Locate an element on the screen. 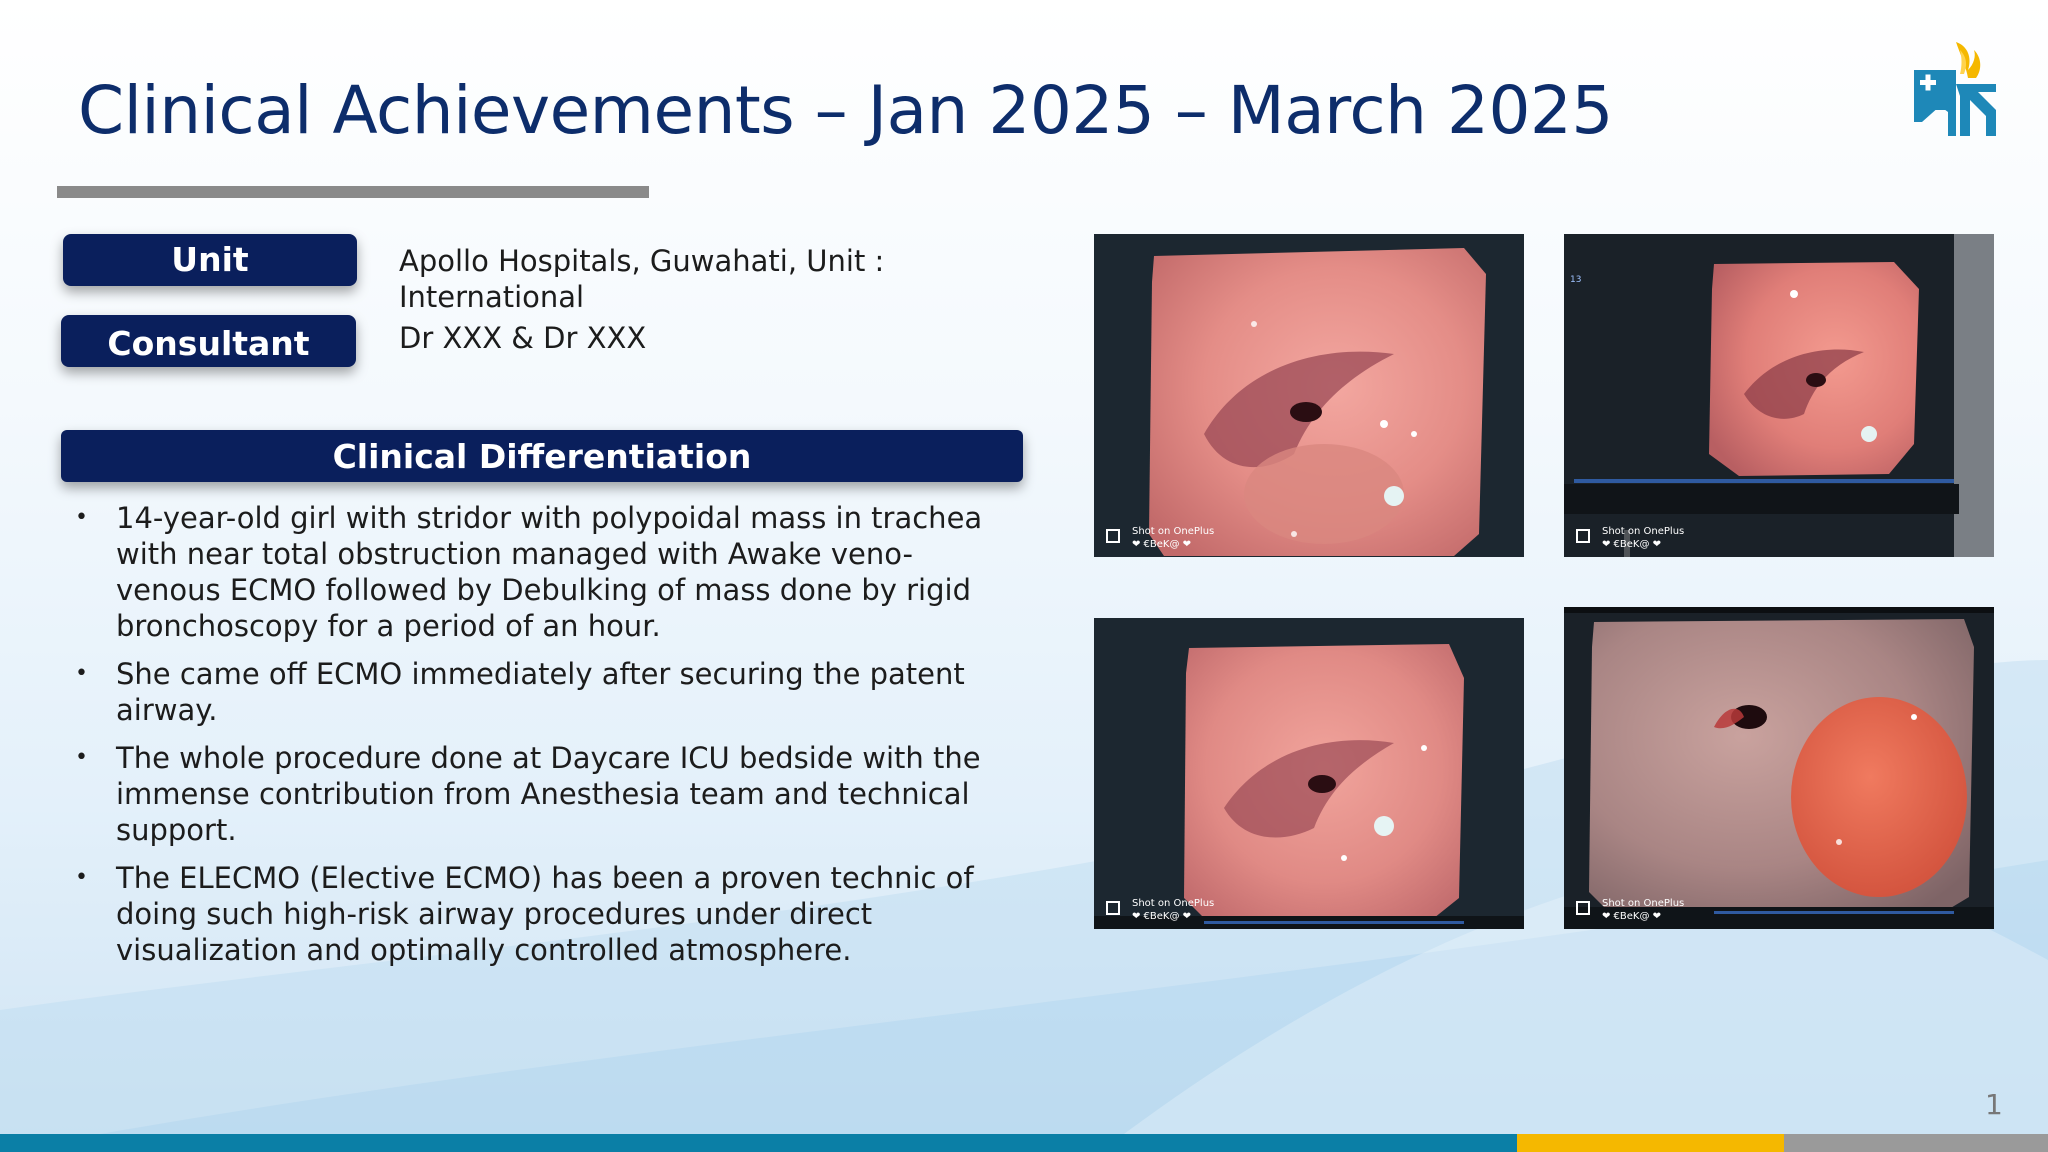 Image resolution: width=2048 pixels, height=1152 pixels. bronchoscopy-photo-1: Shot on OnePlus ❤ €BeK@ ❤ is located at coordinates (1309, 395).